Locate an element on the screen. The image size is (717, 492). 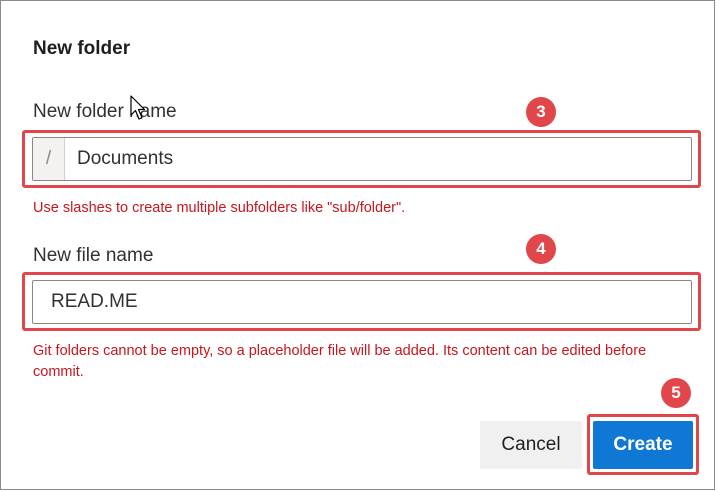
file-name-label: New file name is located at coordinates (93, 255).